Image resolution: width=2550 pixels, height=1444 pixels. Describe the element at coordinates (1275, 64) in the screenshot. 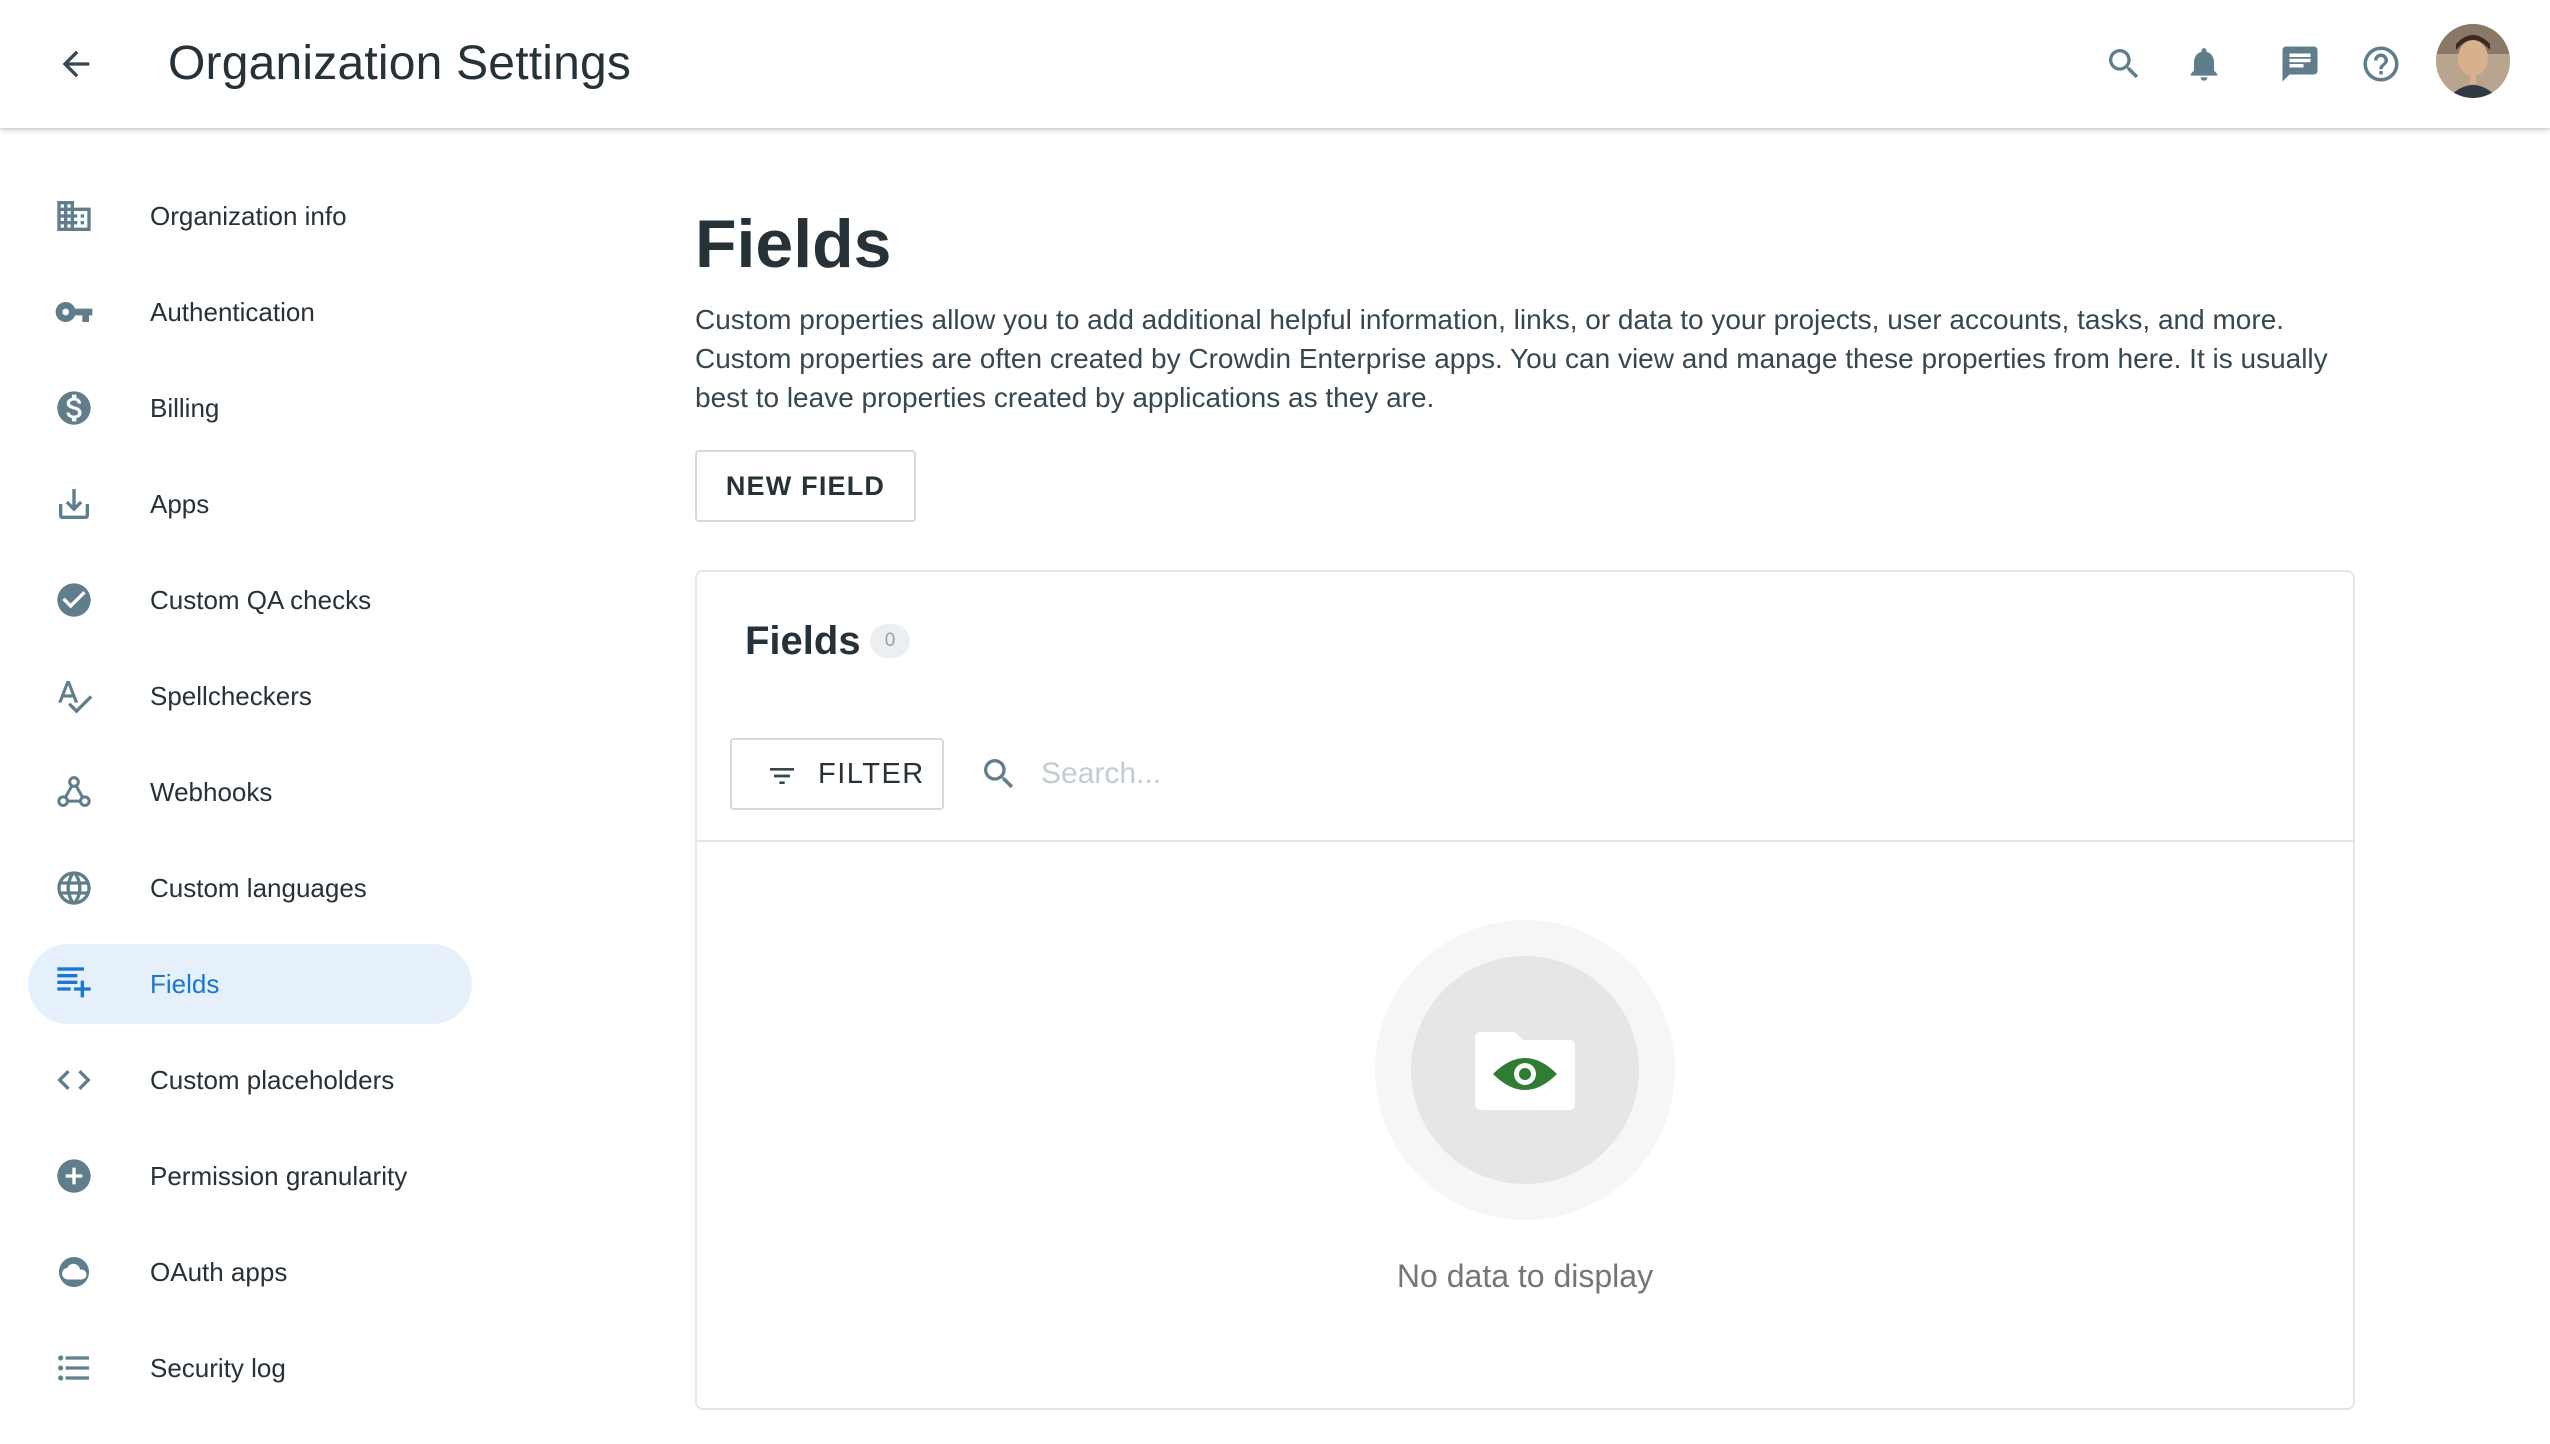

I see `app-bar: Organization Settings` at that location.